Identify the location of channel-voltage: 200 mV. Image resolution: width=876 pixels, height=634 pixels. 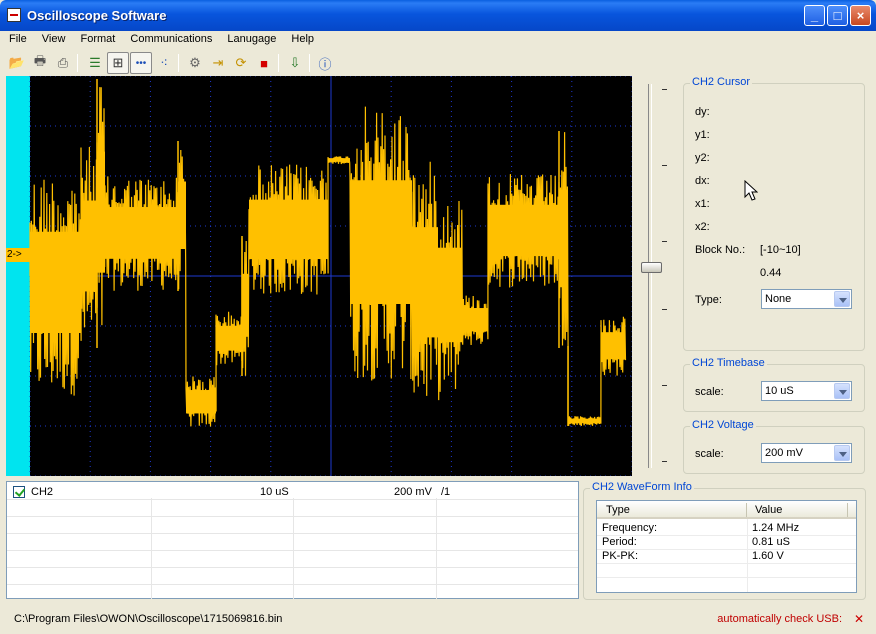
(413, 492).